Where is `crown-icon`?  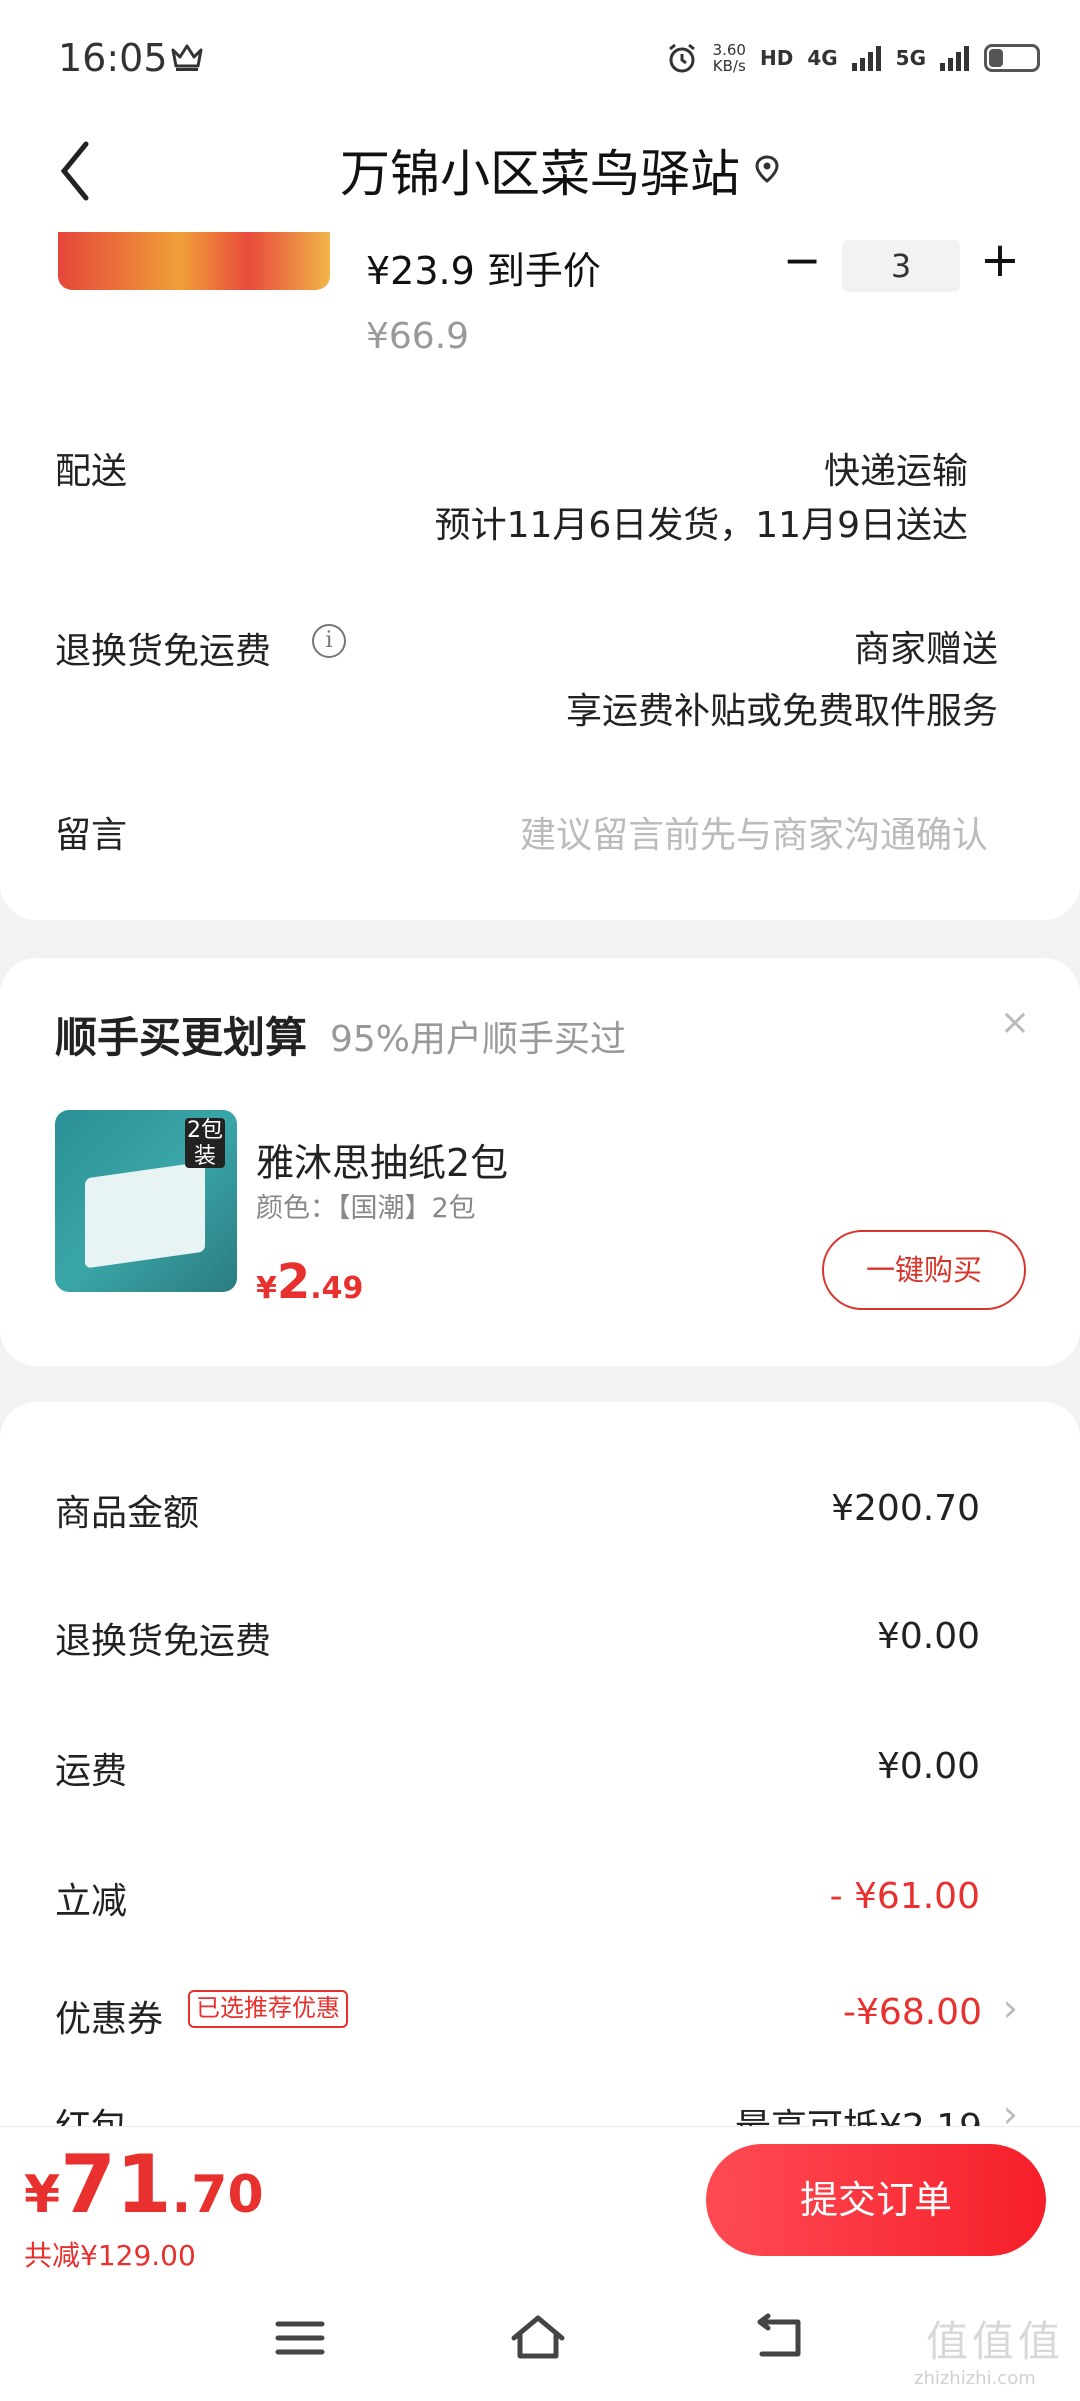 crown-icon is located at coordinates (187, 57).